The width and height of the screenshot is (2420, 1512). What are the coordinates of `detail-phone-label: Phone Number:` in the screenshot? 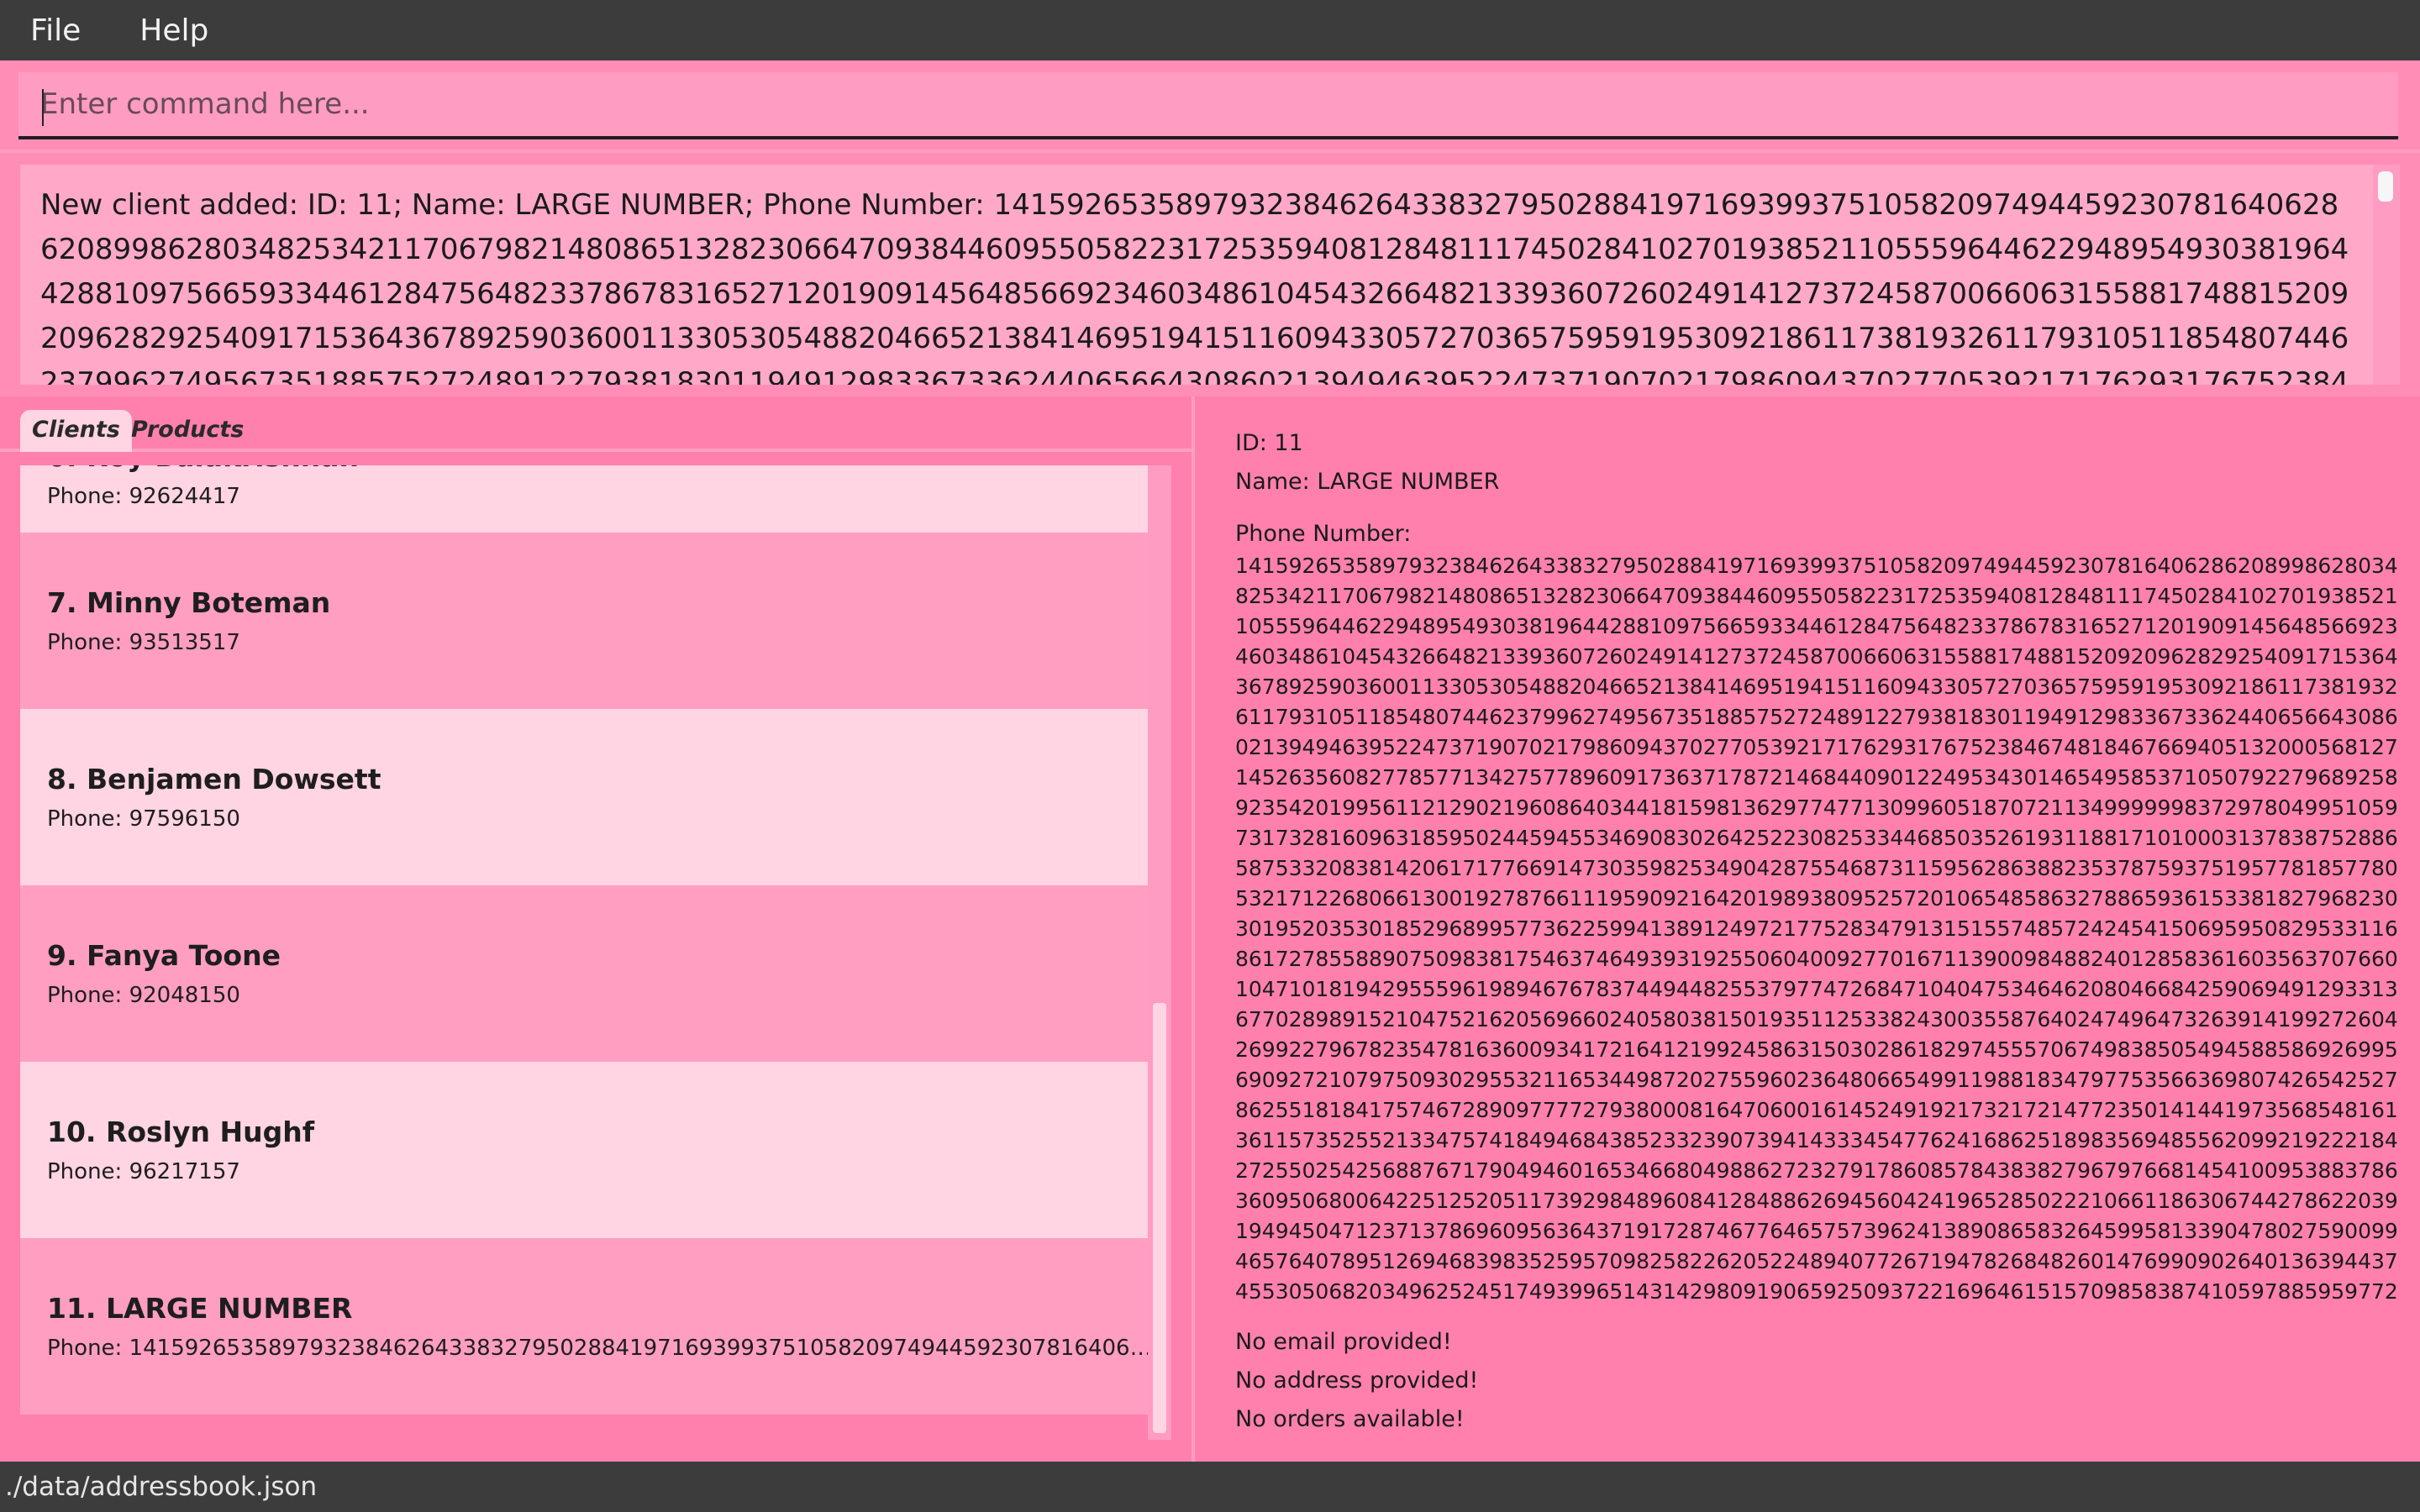 It's located at (1323, 534).